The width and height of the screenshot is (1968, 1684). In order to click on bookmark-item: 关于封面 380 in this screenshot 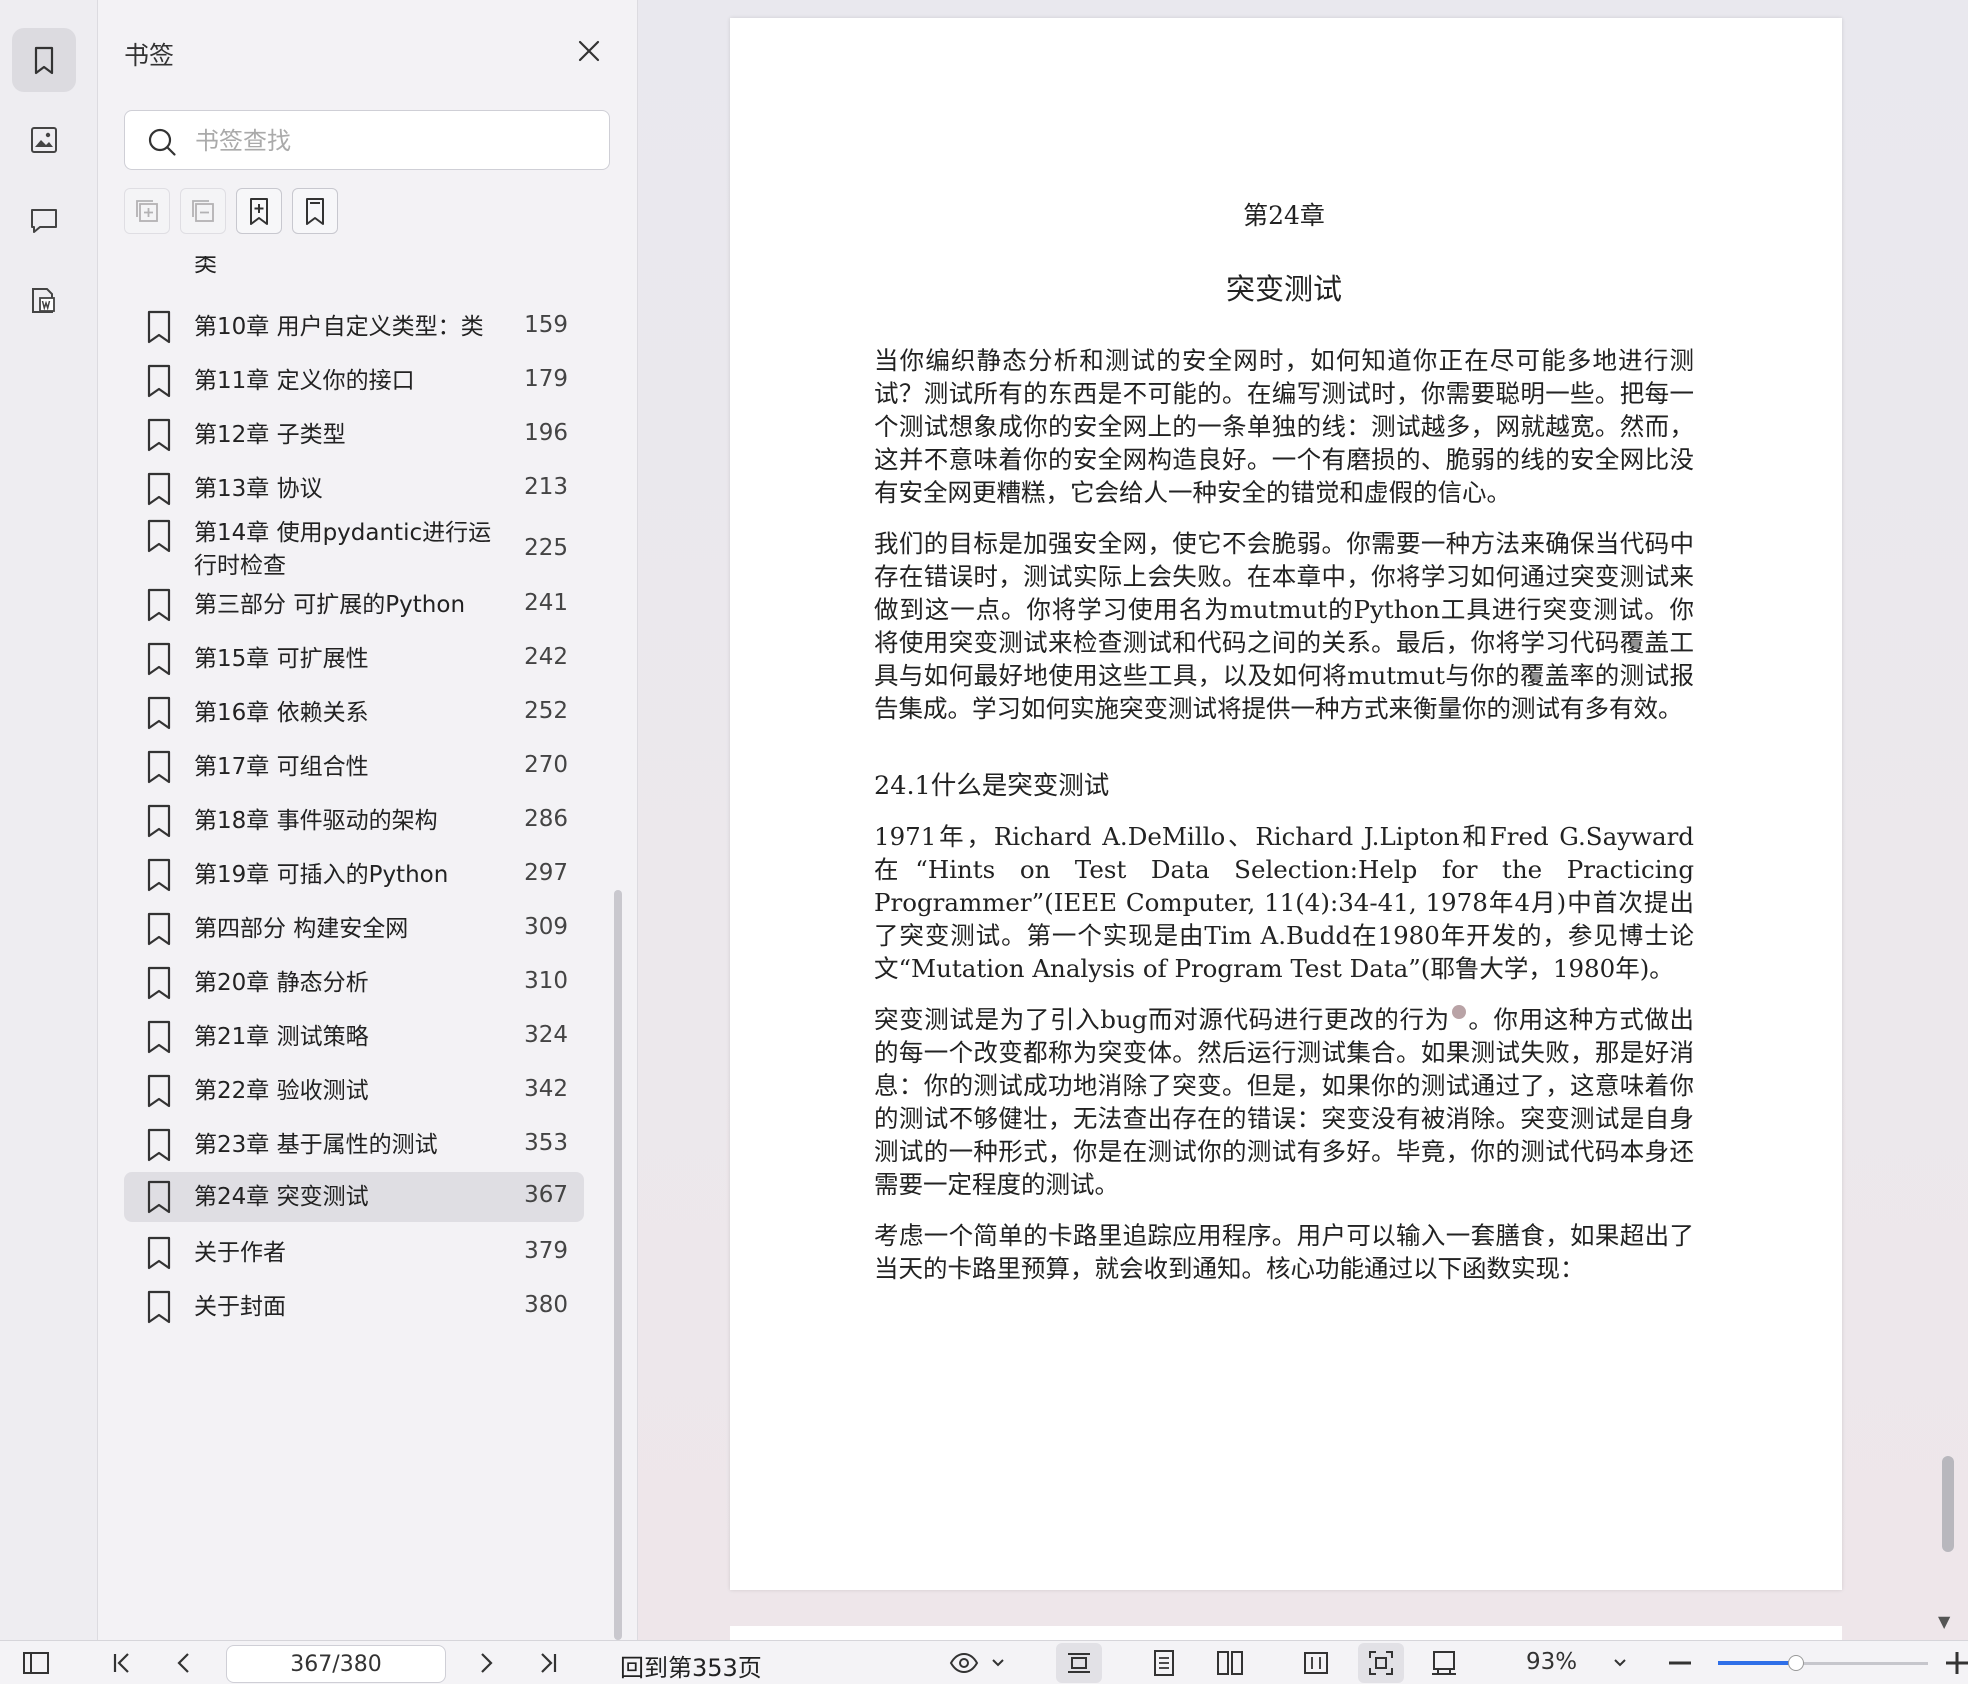, I will do `click(354, 1307)`.